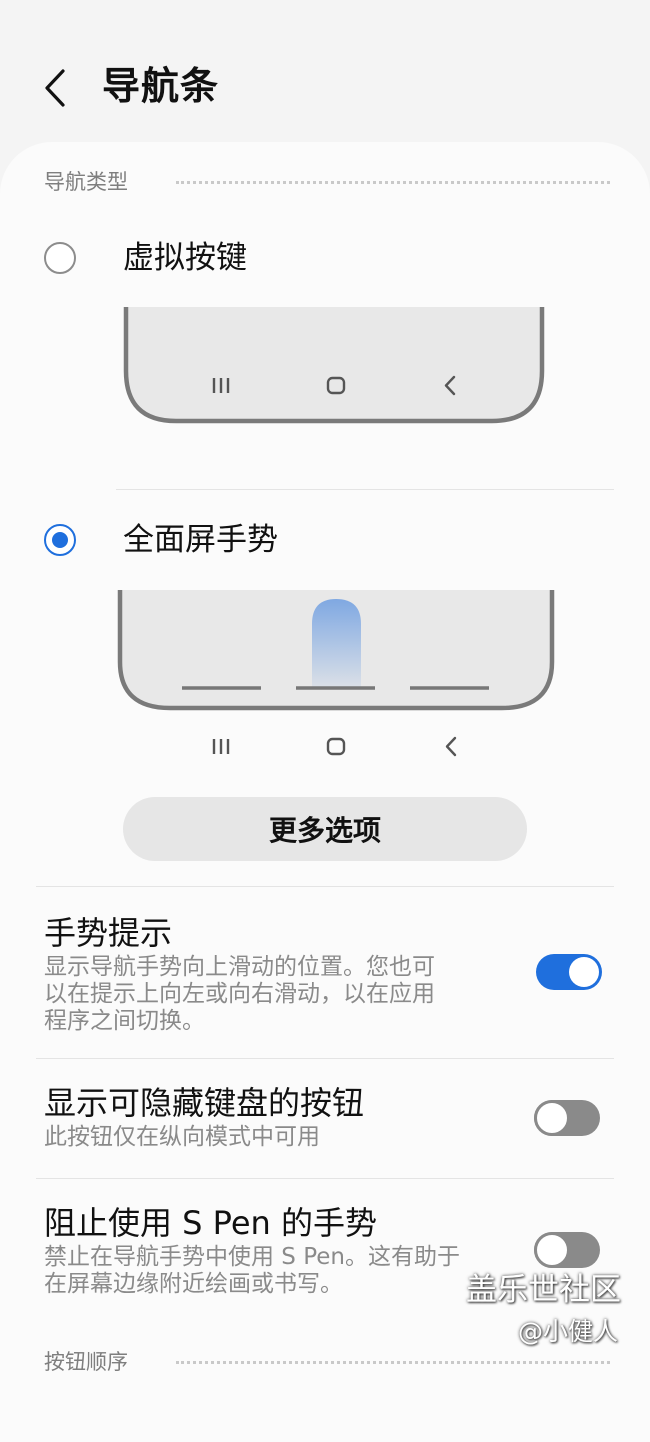 The height and width of the screenshot is (1442, 650). Describe the element at coordinates (543, 1290) in the screenshot. I see `watermark-text: 盖乐世社区` at that location.